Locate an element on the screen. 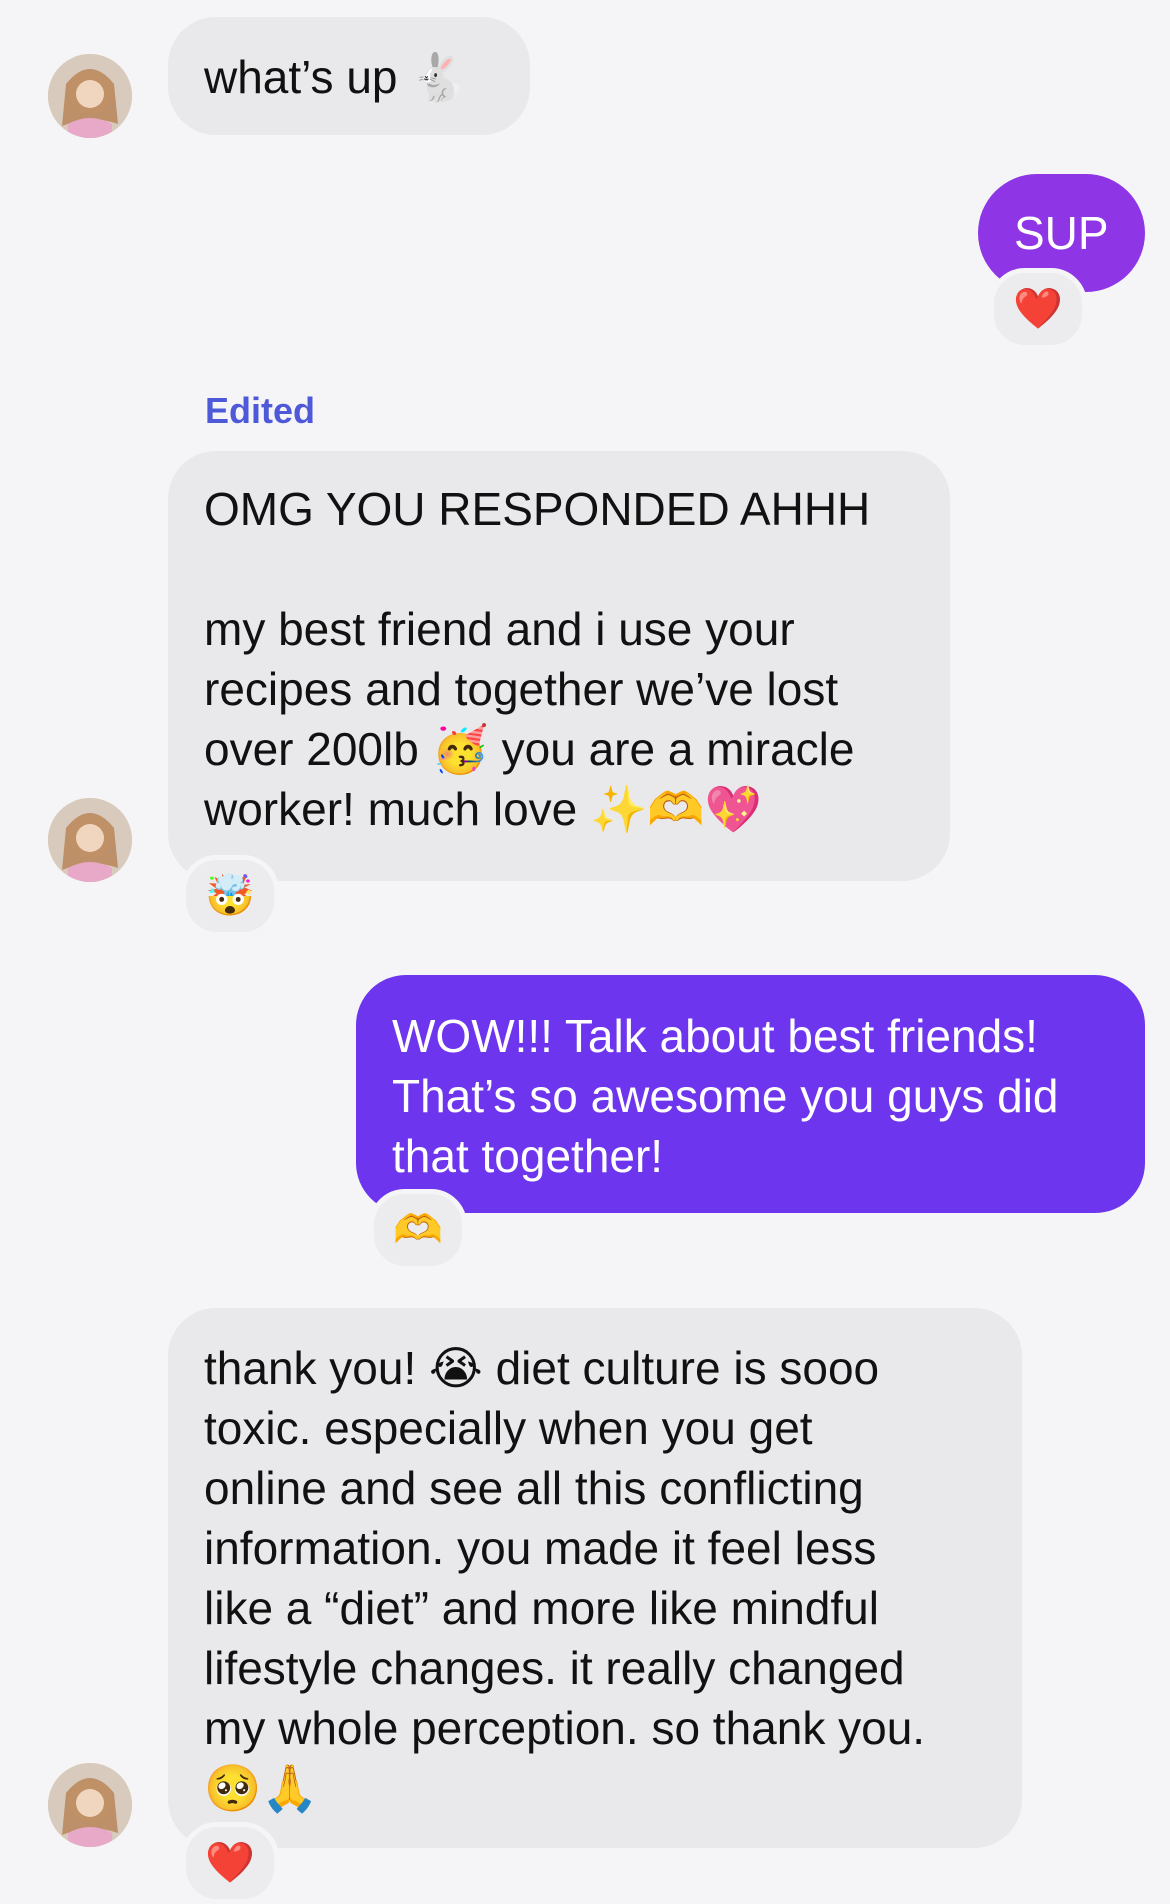  exploding-head-reaction-icon: 🤯 is located at coordinates (230, 896).